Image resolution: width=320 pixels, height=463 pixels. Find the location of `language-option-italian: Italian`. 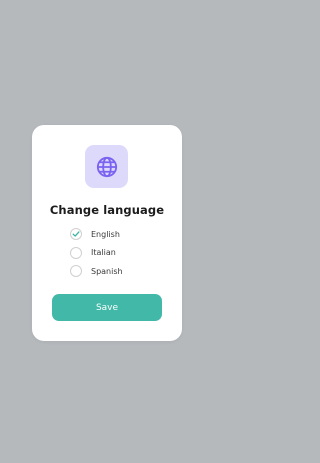

language-option-italian: Italian is located at coordinates (96, 253).